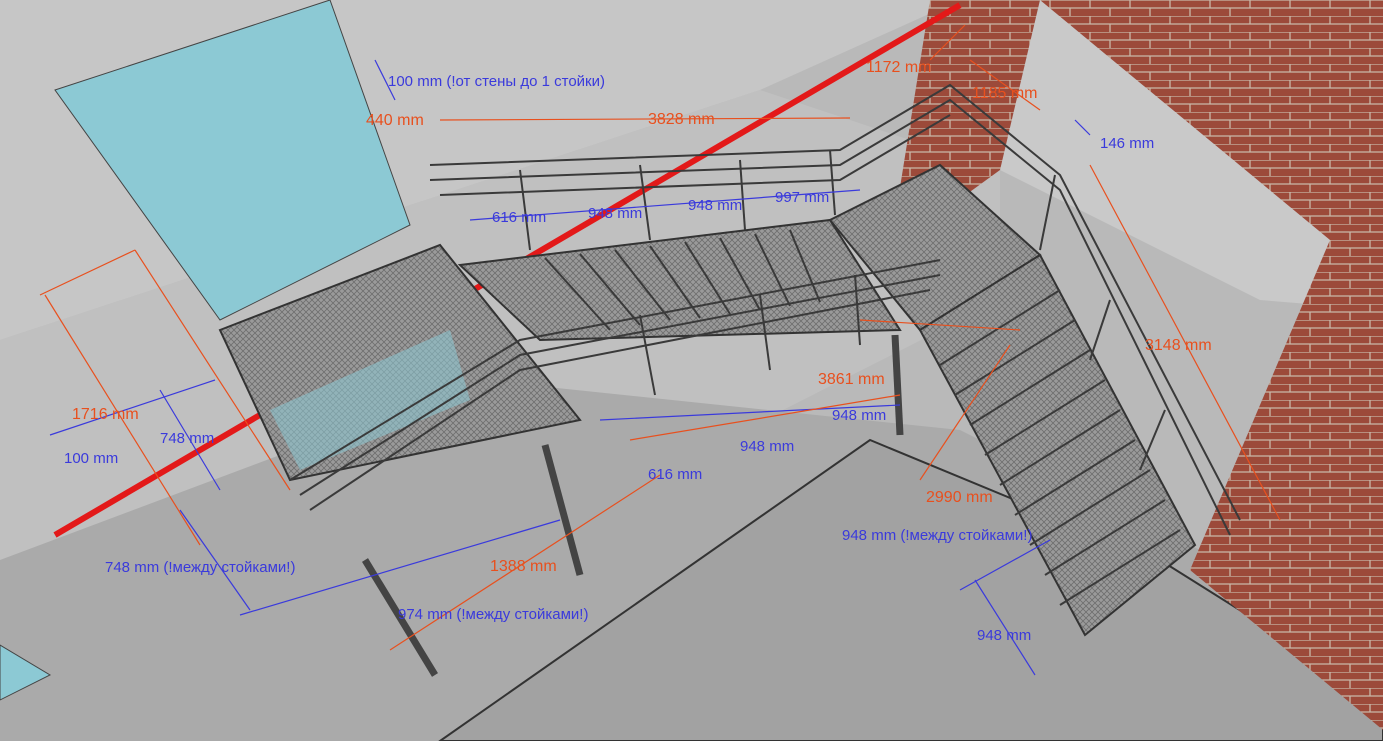 The width and height of the screenshot is (1383, 741). Describe the element at coordinates (105, 414) in the screenshot. I see `dim-1716: 1716 mm` at that location.